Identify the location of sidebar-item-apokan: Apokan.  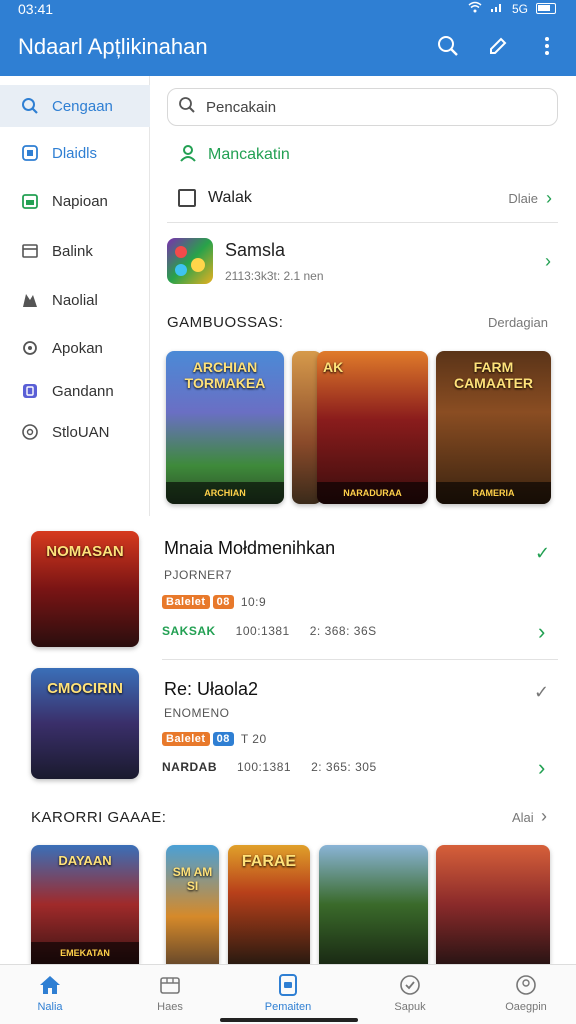
(75, 348).